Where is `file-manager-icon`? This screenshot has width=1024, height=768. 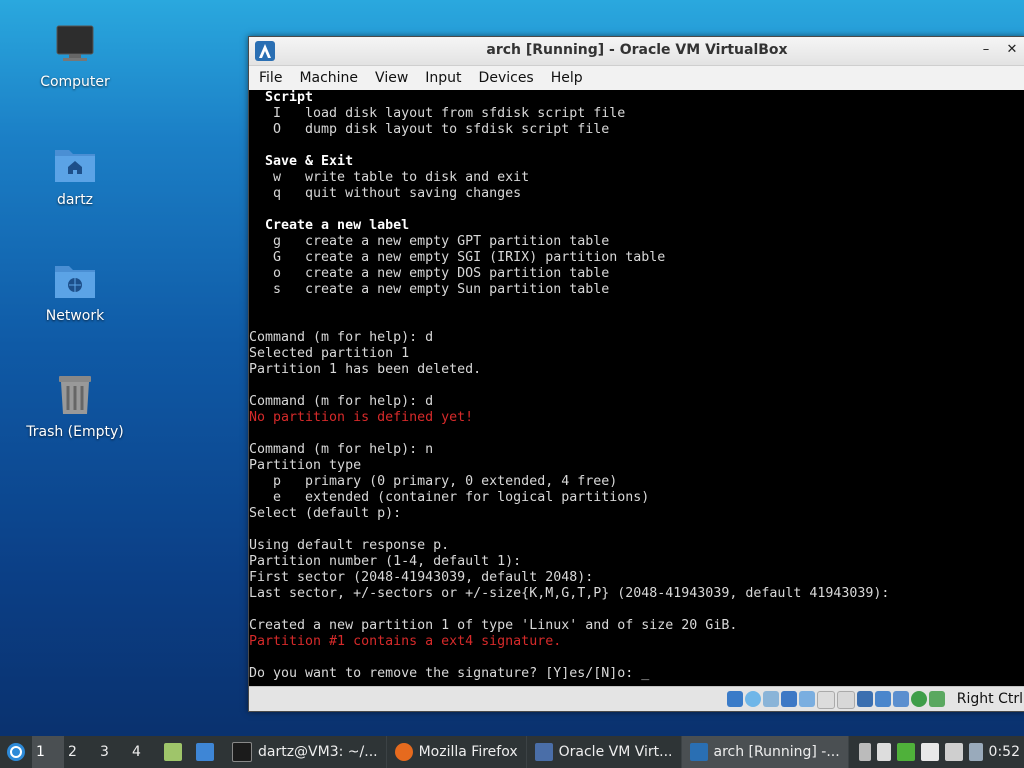 file-manager-icon is located at coordinates (173, 752).